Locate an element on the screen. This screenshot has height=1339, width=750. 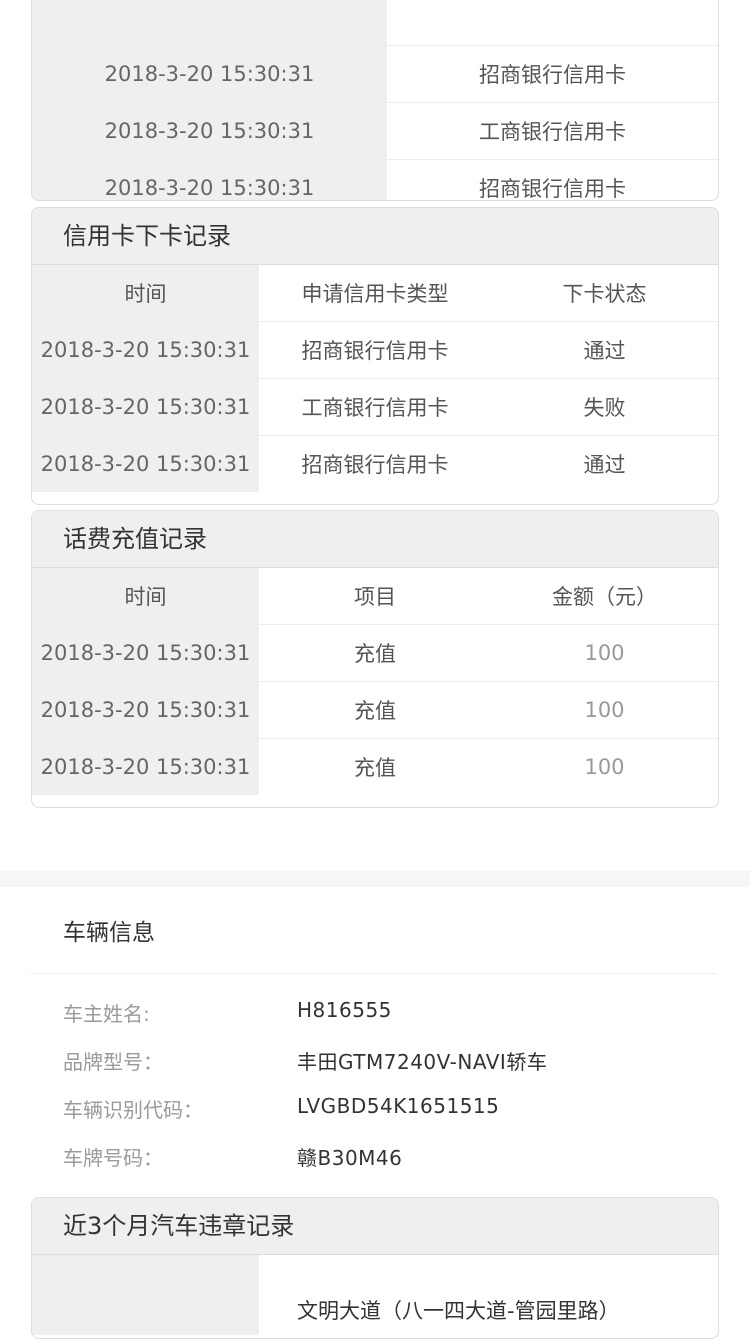
section-title: 近3个月汽车违章记录 is located at coordinates (375, 1226).